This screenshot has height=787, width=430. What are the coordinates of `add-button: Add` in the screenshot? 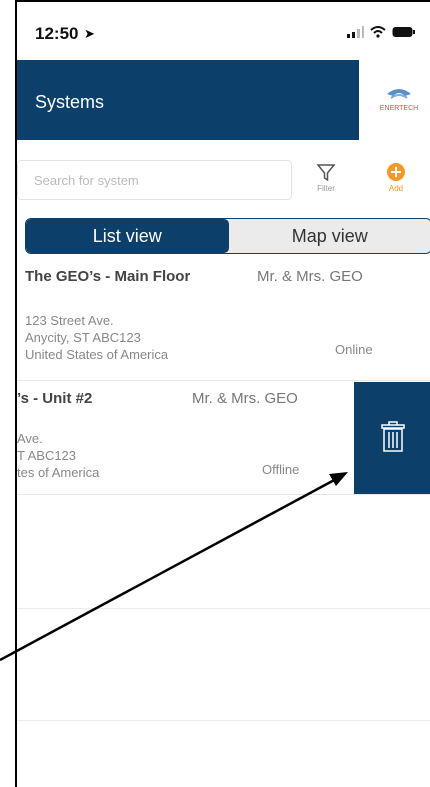 It's located at (396, 177).